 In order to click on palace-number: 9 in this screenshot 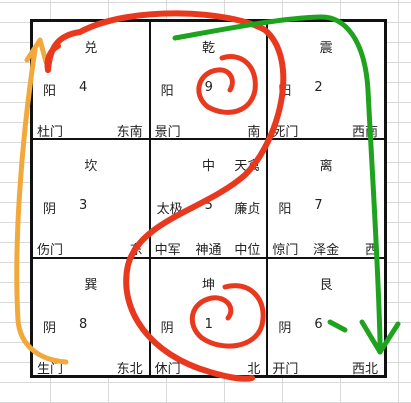, I will do `click(208, 87)`.